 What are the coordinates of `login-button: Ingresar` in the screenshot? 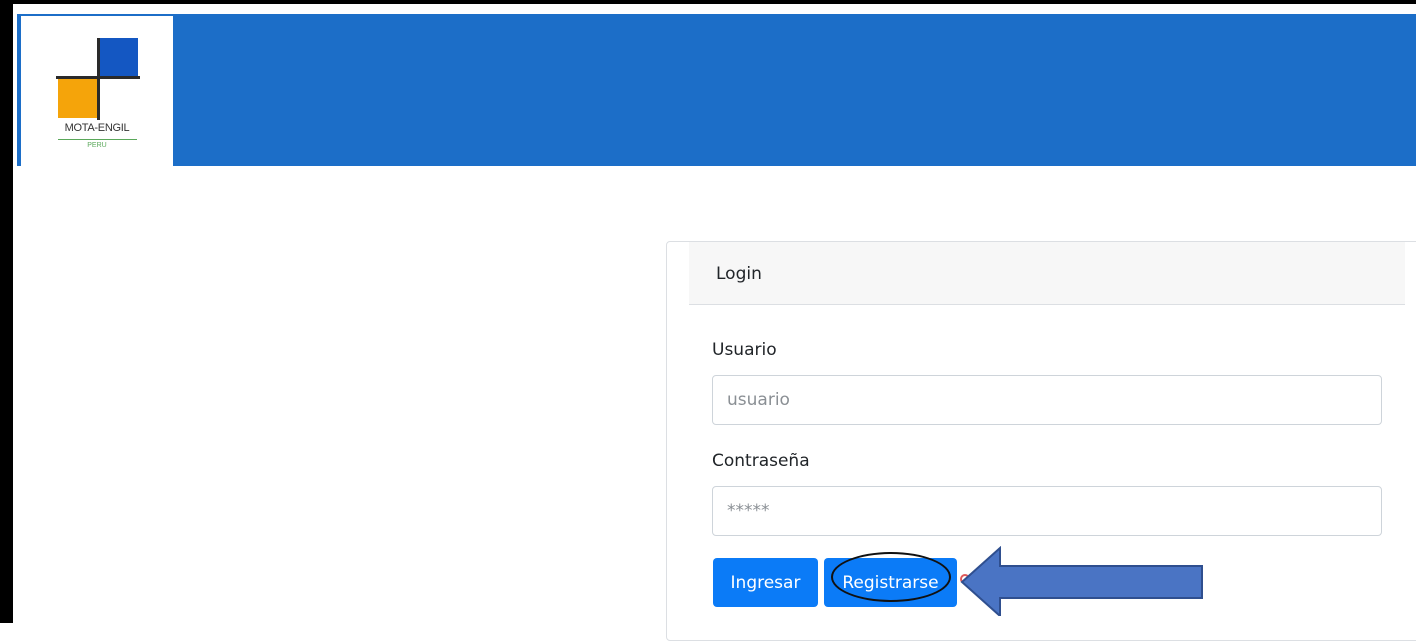 It's located at (765, 582).